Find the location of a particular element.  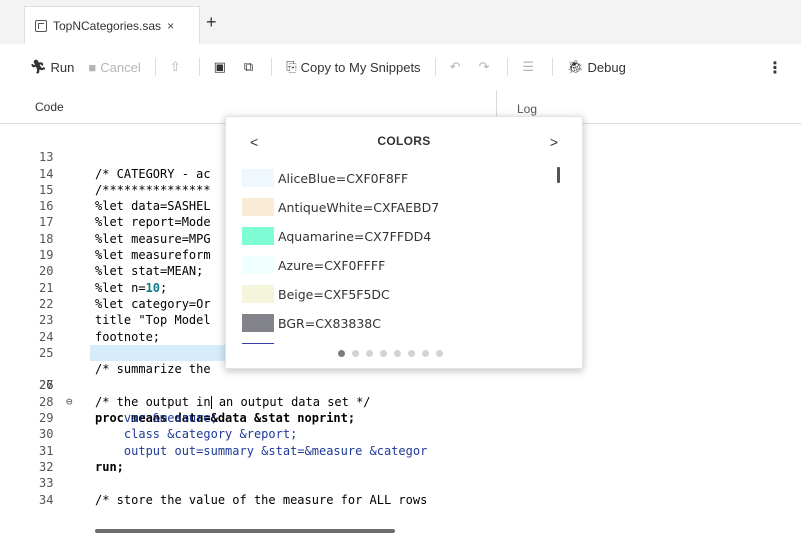

redo-button: ↷ is located at coordinates (485, 67).